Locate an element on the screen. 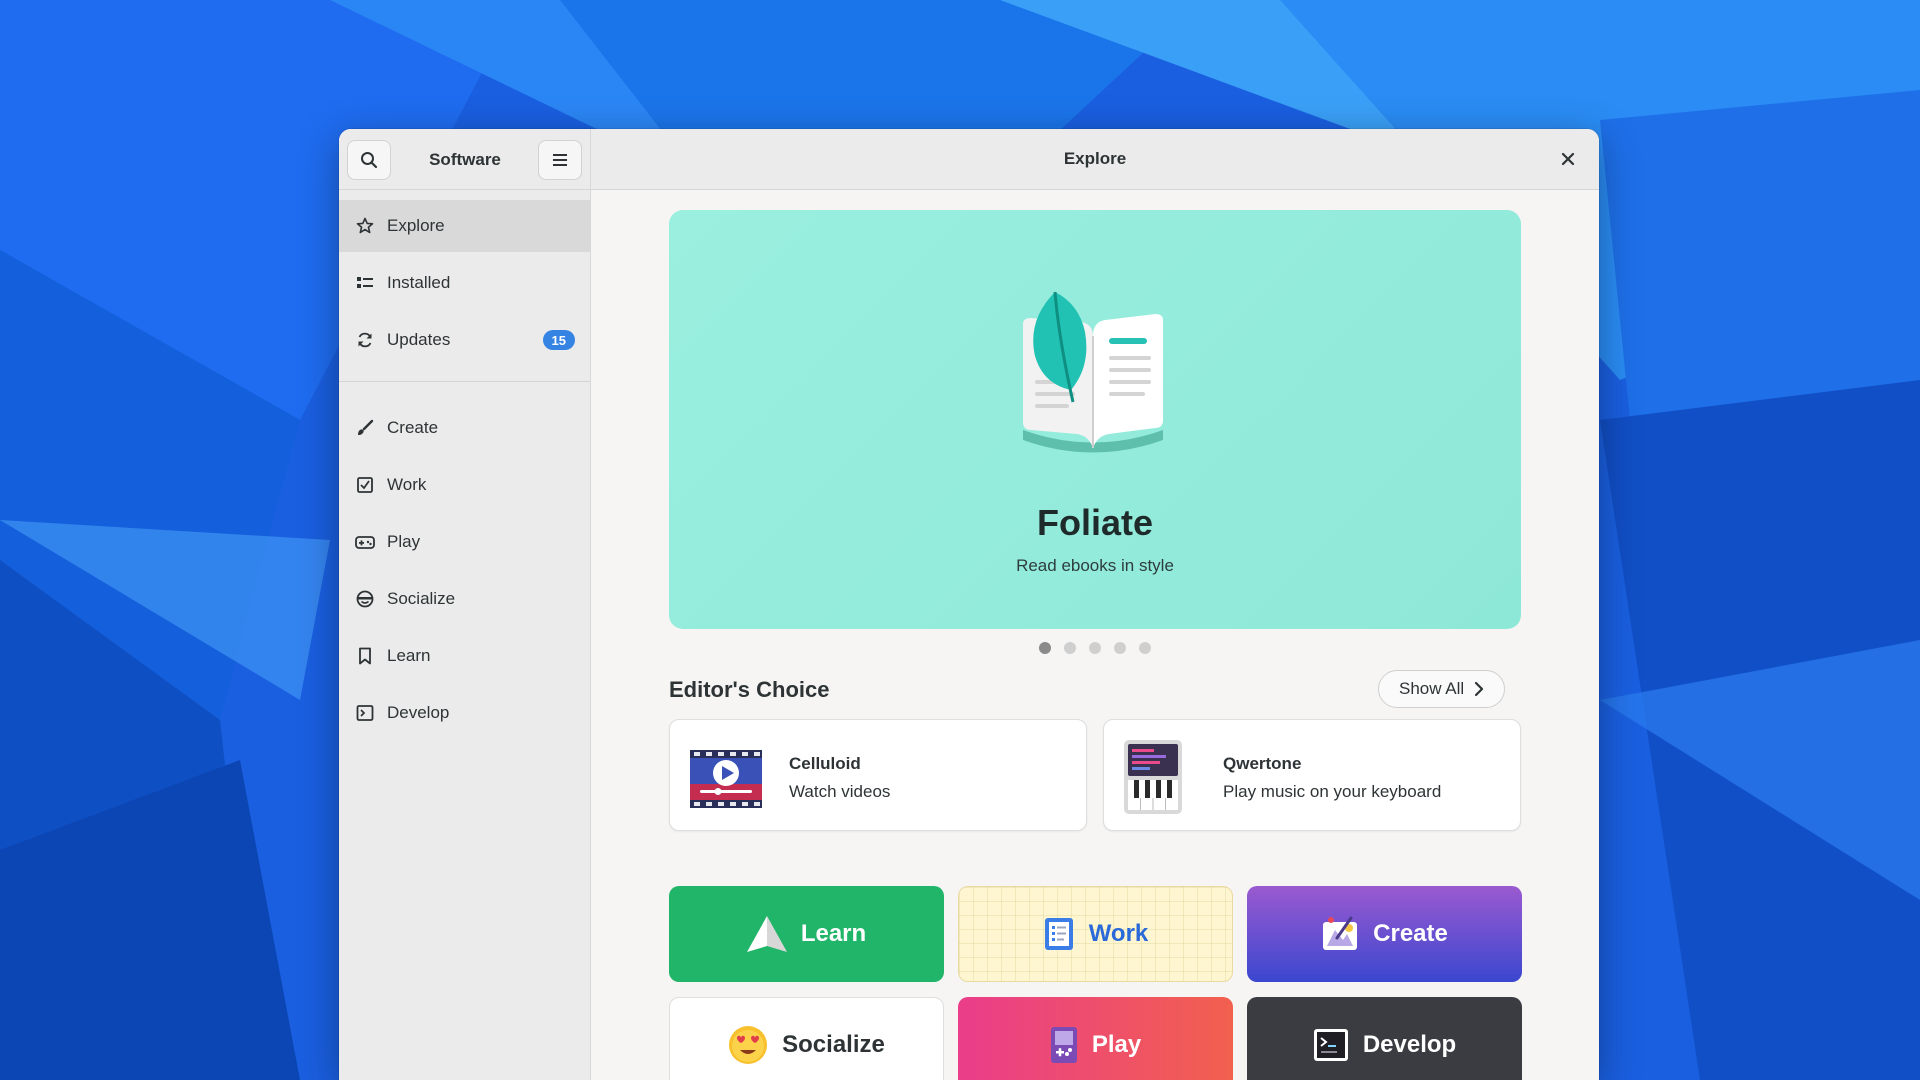 This screenshot has height=1080, width=1920. sidebar-item-label: Create is located at coordinates (413, 427).